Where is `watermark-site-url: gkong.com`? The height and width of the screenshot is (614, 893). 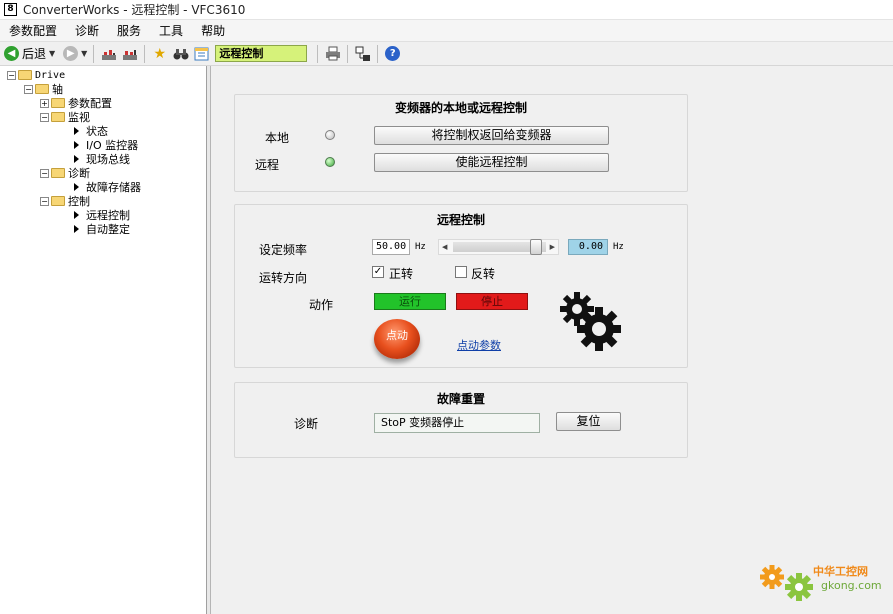 watermark-site-url: gkong.com is located at coordinates (851, 585).